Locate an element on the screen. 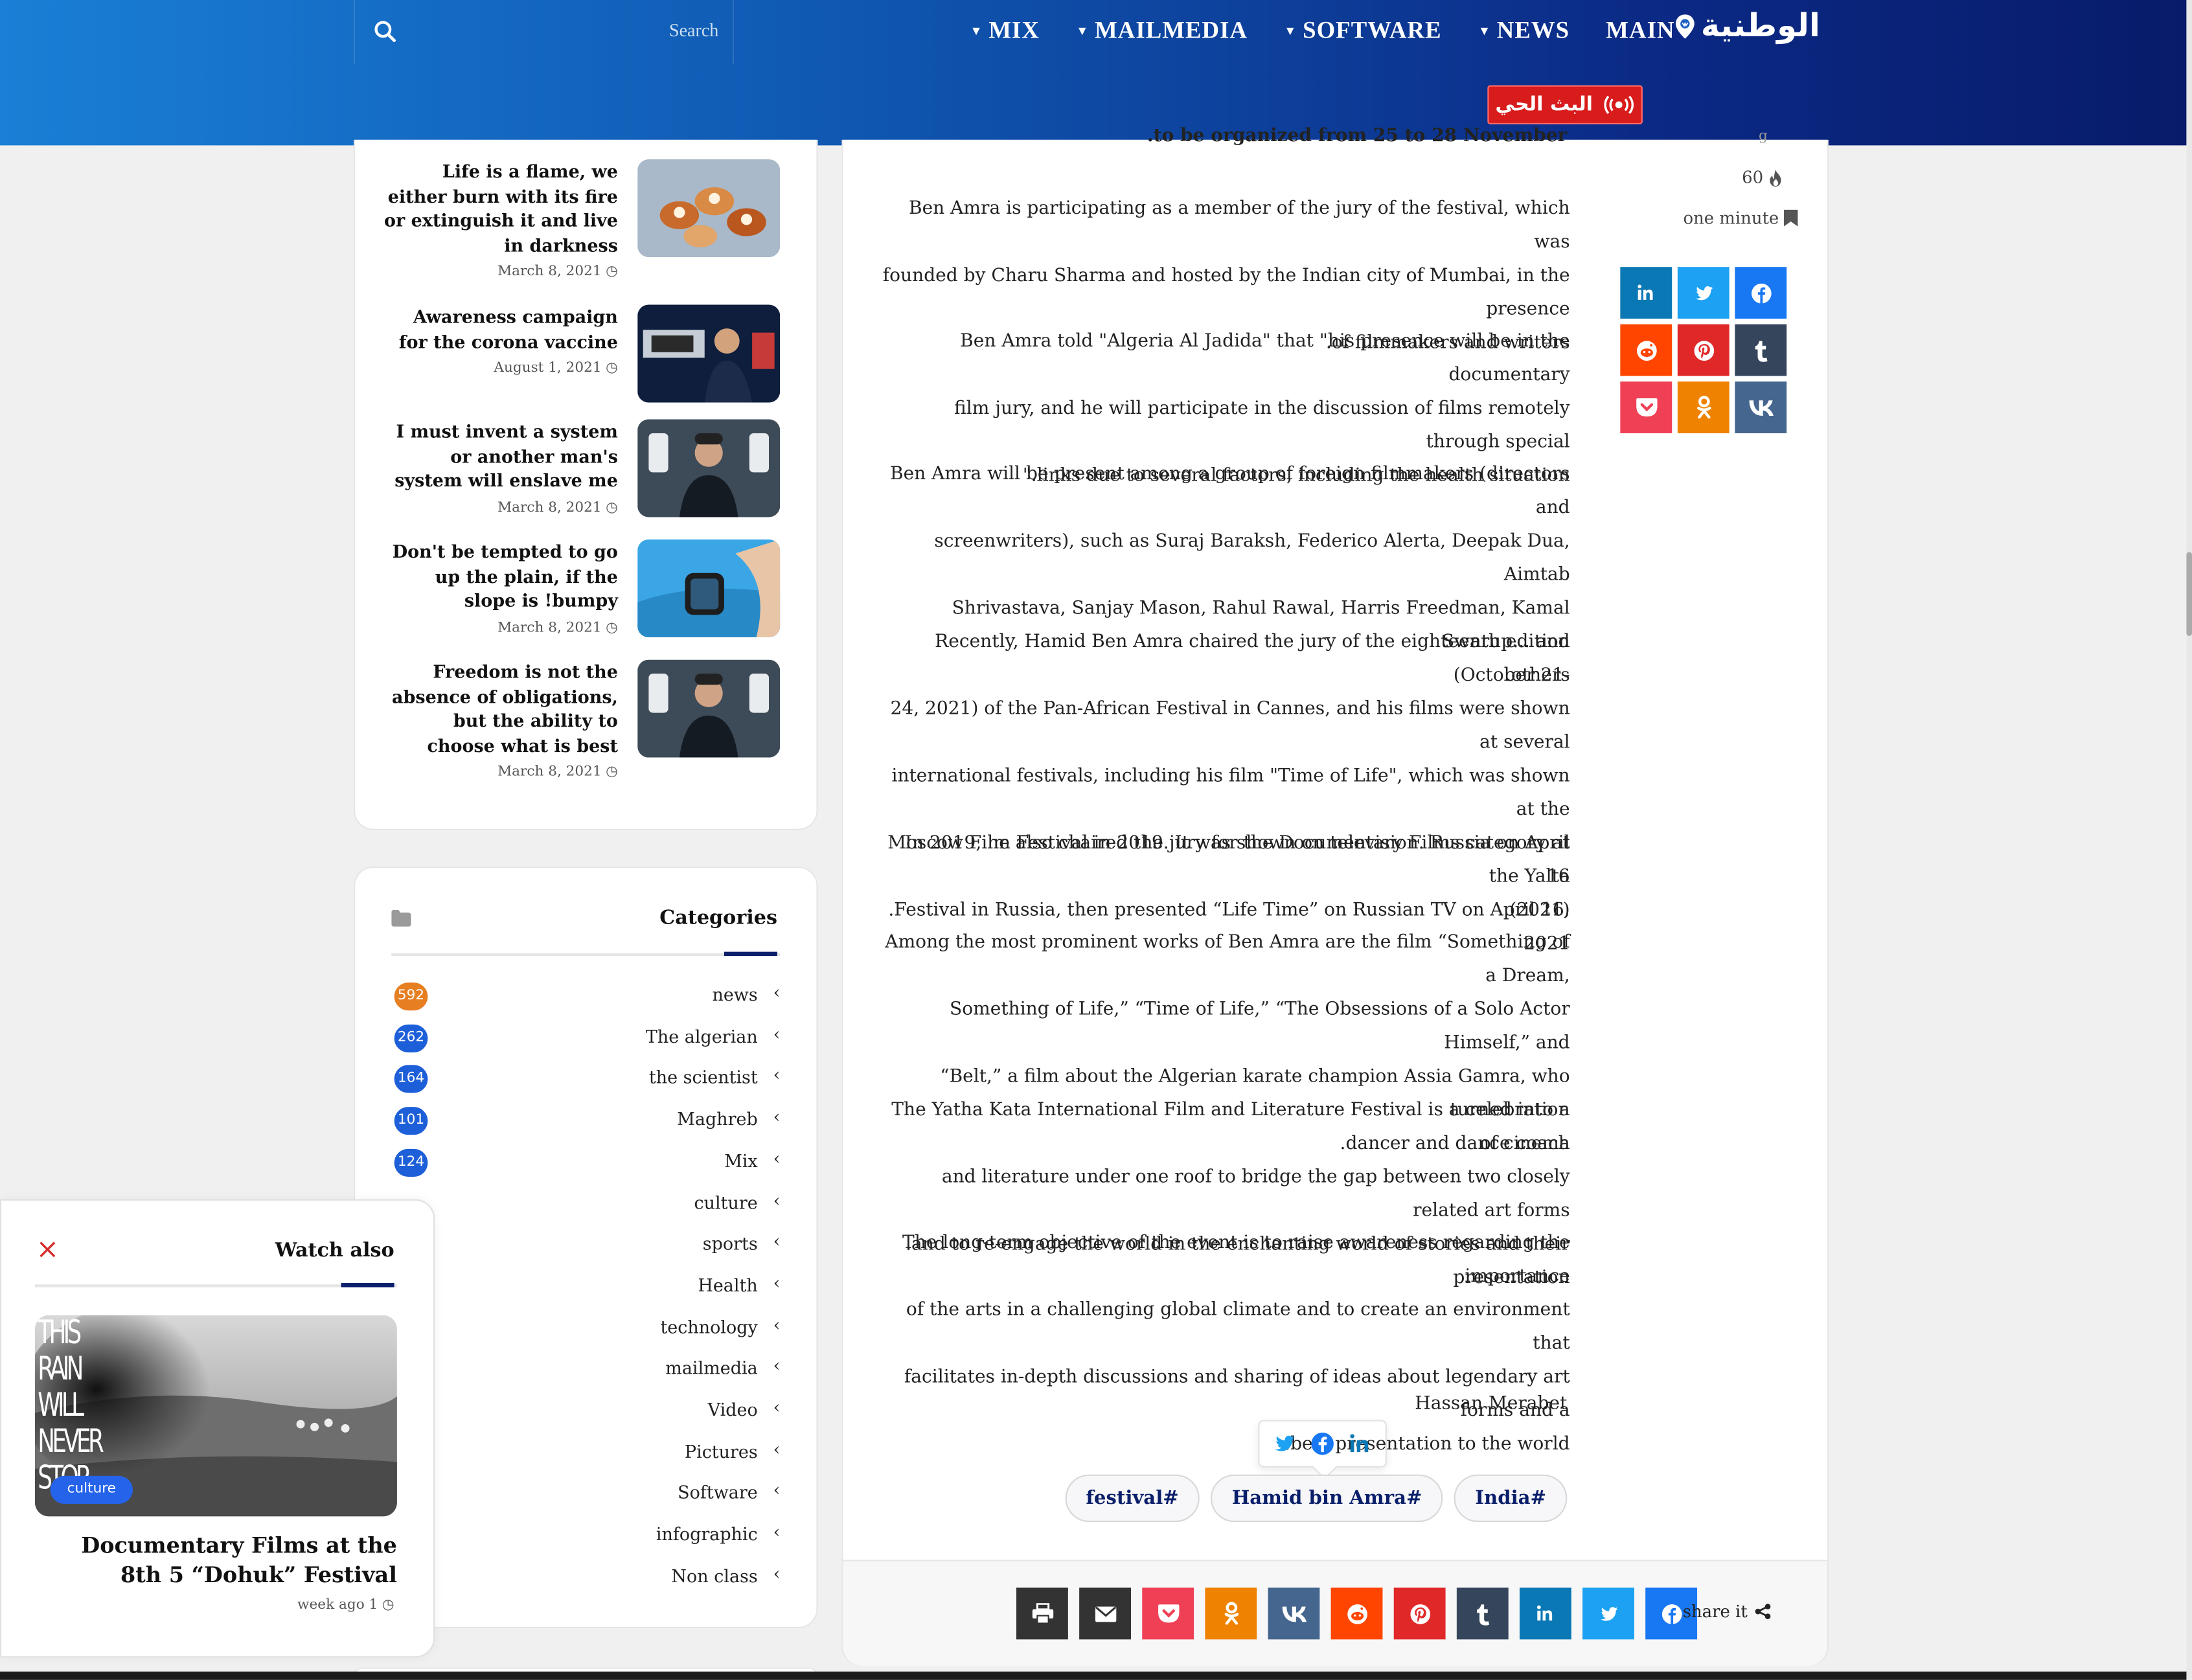 This screenshot has width=2192, height=1680. side-share-linkedin-button is located at coordinates (1647, 293).